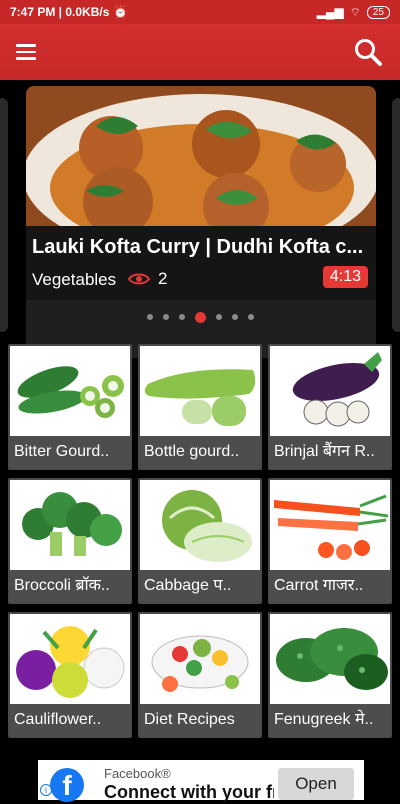 This screenshot has width=400, height=804. I want to click on carousel-dot-active, so click(200, 317).